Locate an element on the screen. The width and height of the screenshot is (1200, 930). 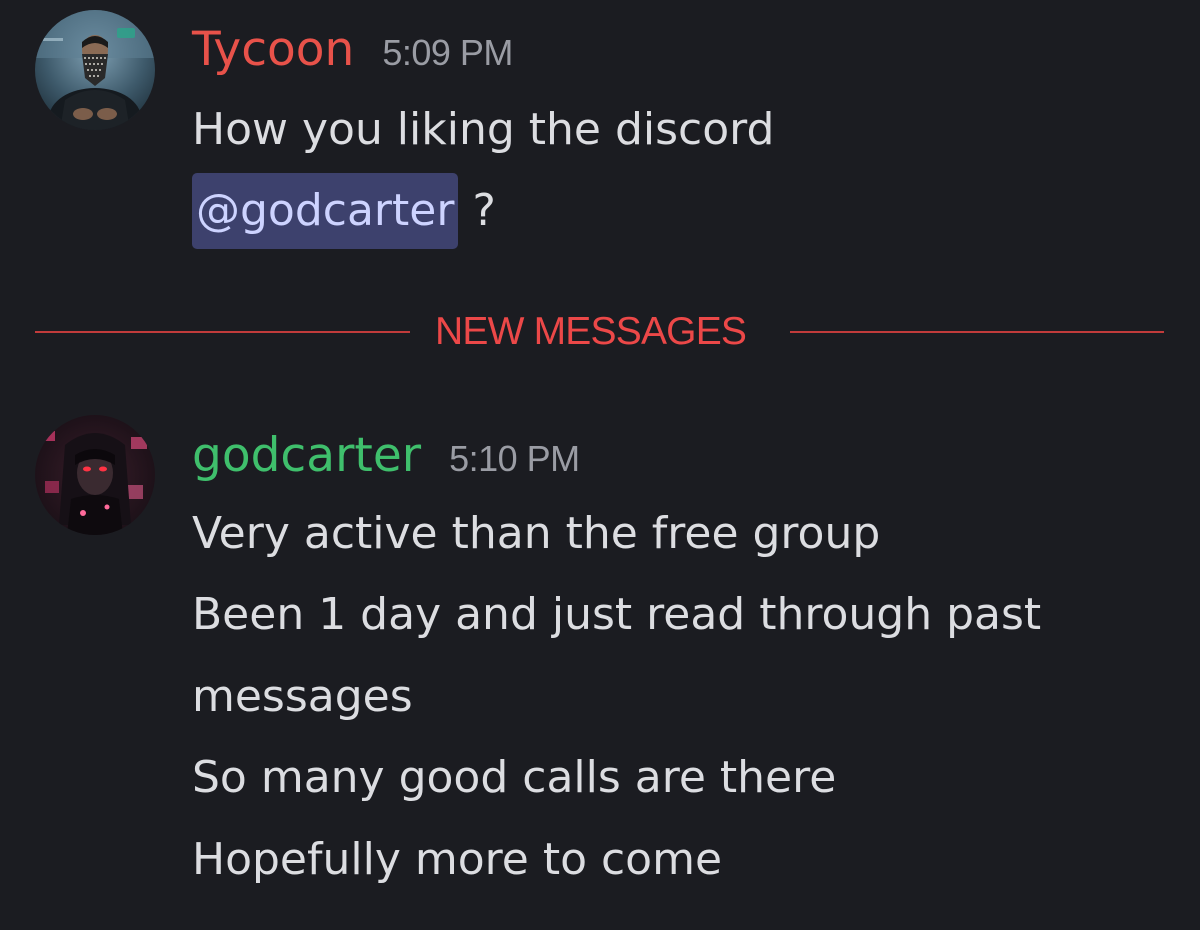
message-text: messages is located at coordinates (302, 696).